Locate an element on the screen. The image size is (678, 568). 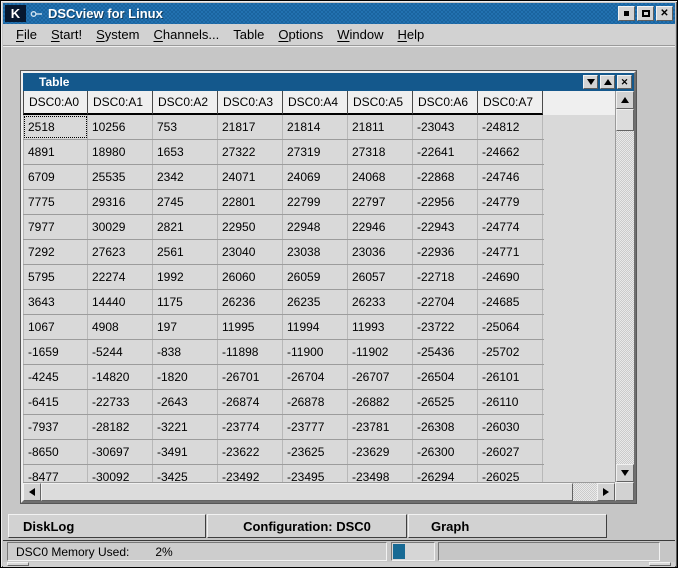
table-cell: 27319 is located at coordinates (315, 152).